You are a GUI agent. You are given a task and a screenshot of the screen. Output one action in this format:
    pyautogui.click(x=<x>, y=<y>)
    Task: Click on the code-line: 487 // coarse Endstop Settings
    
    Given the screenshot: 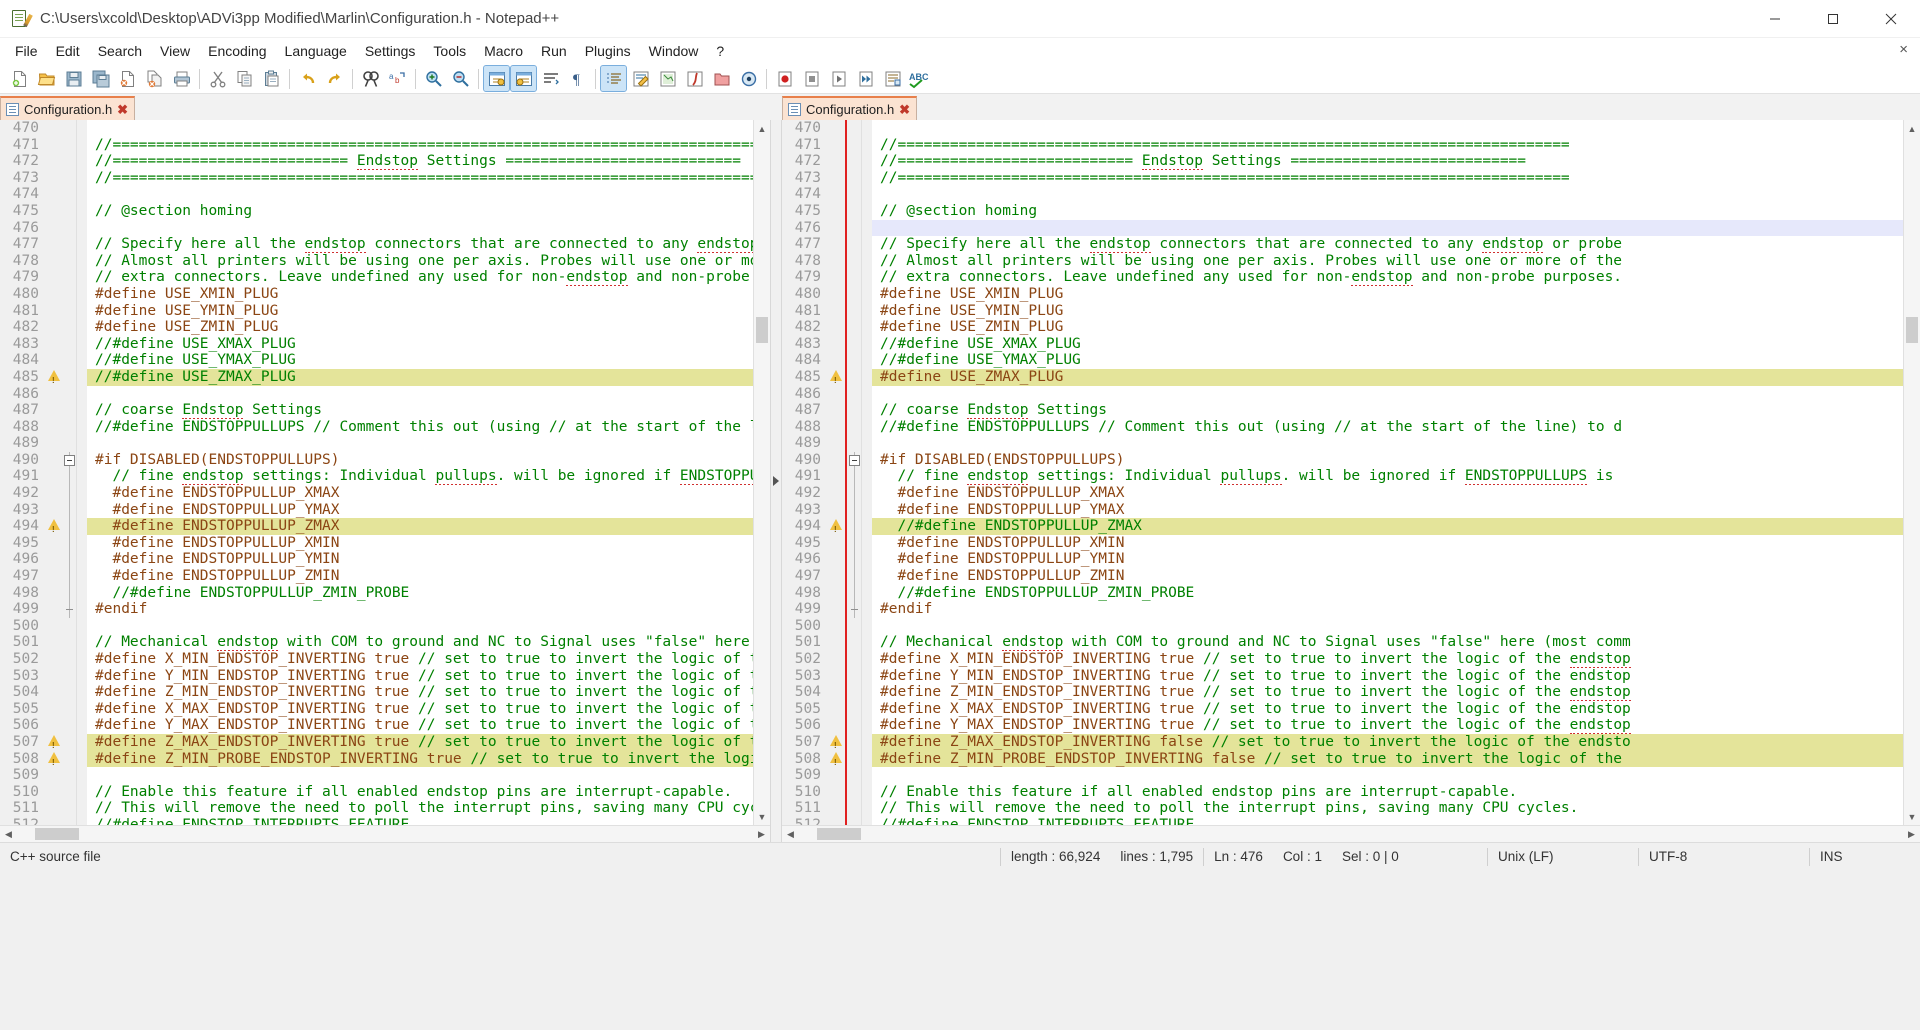 What is the action you would take?
    pyautogui.click(x=376, y=410)
    